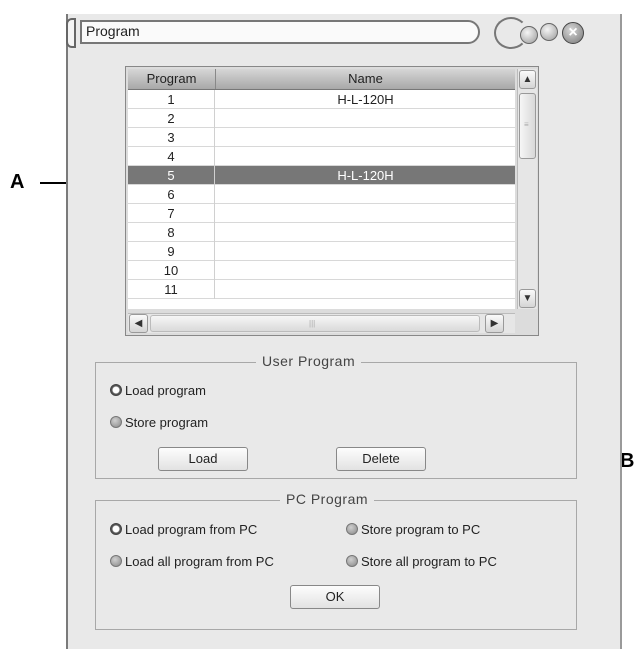 This screenshot has height=649, width=636. I want to click on table-row: 3, so click(321, 137).